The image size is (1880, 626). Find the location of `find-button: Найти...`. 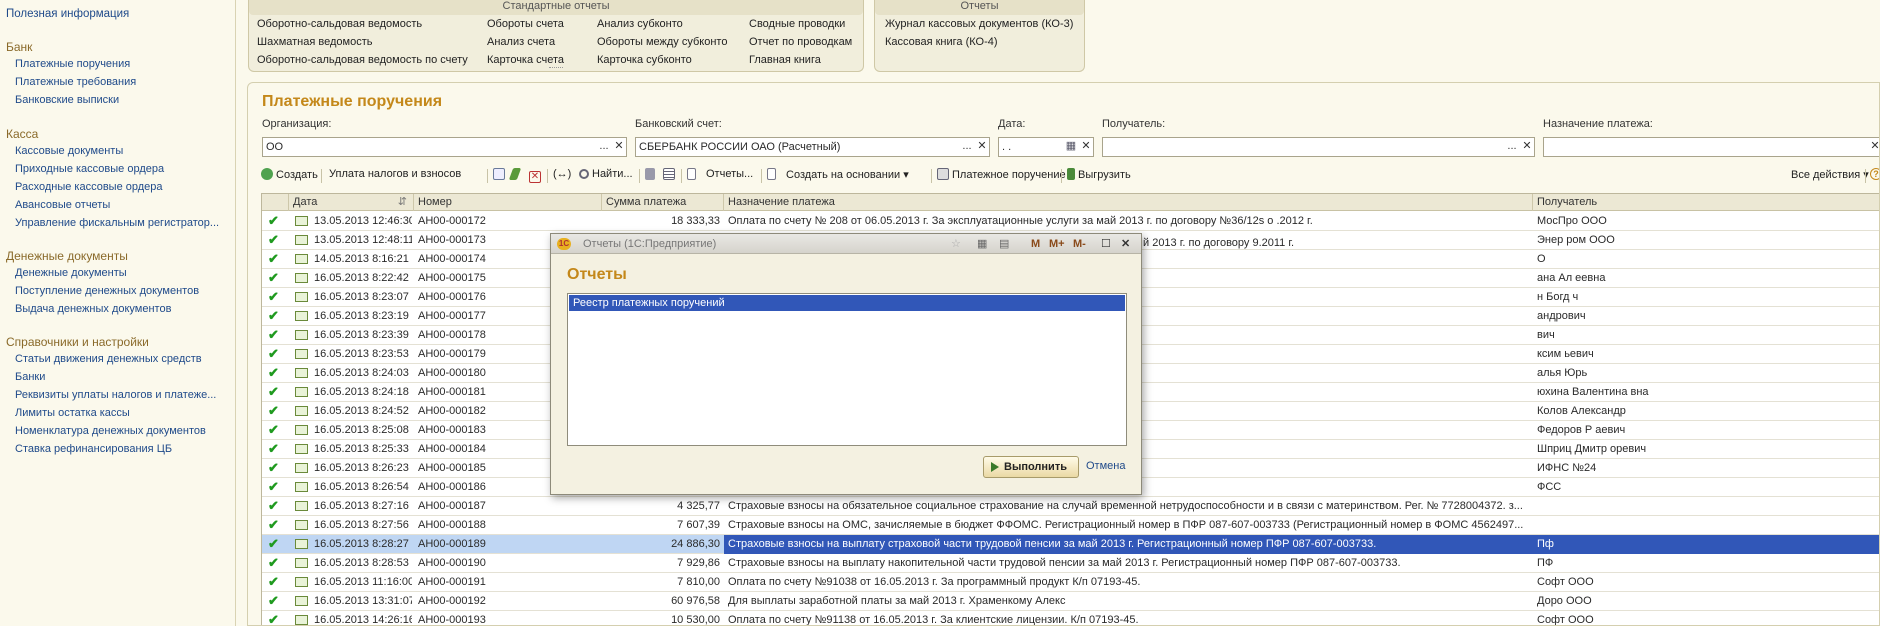

find-button: Найти... is located at coordinates (606, 174).